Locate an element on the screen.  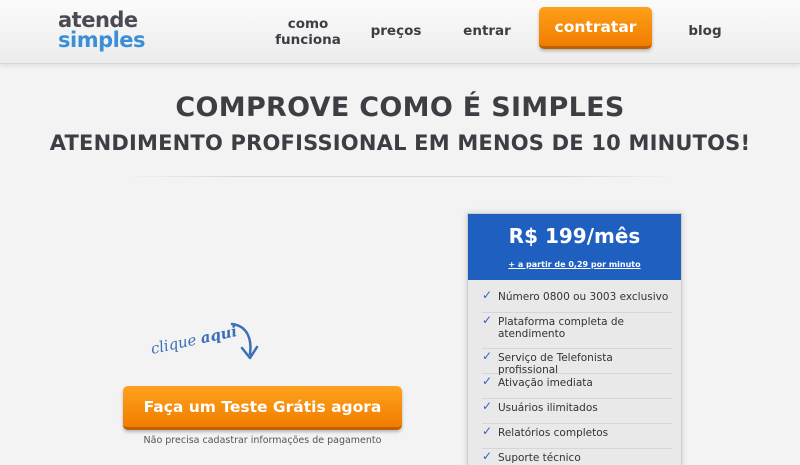
feature-label: Número 0800 ou 3003 exclusivo is located at coordinates (583, 297).